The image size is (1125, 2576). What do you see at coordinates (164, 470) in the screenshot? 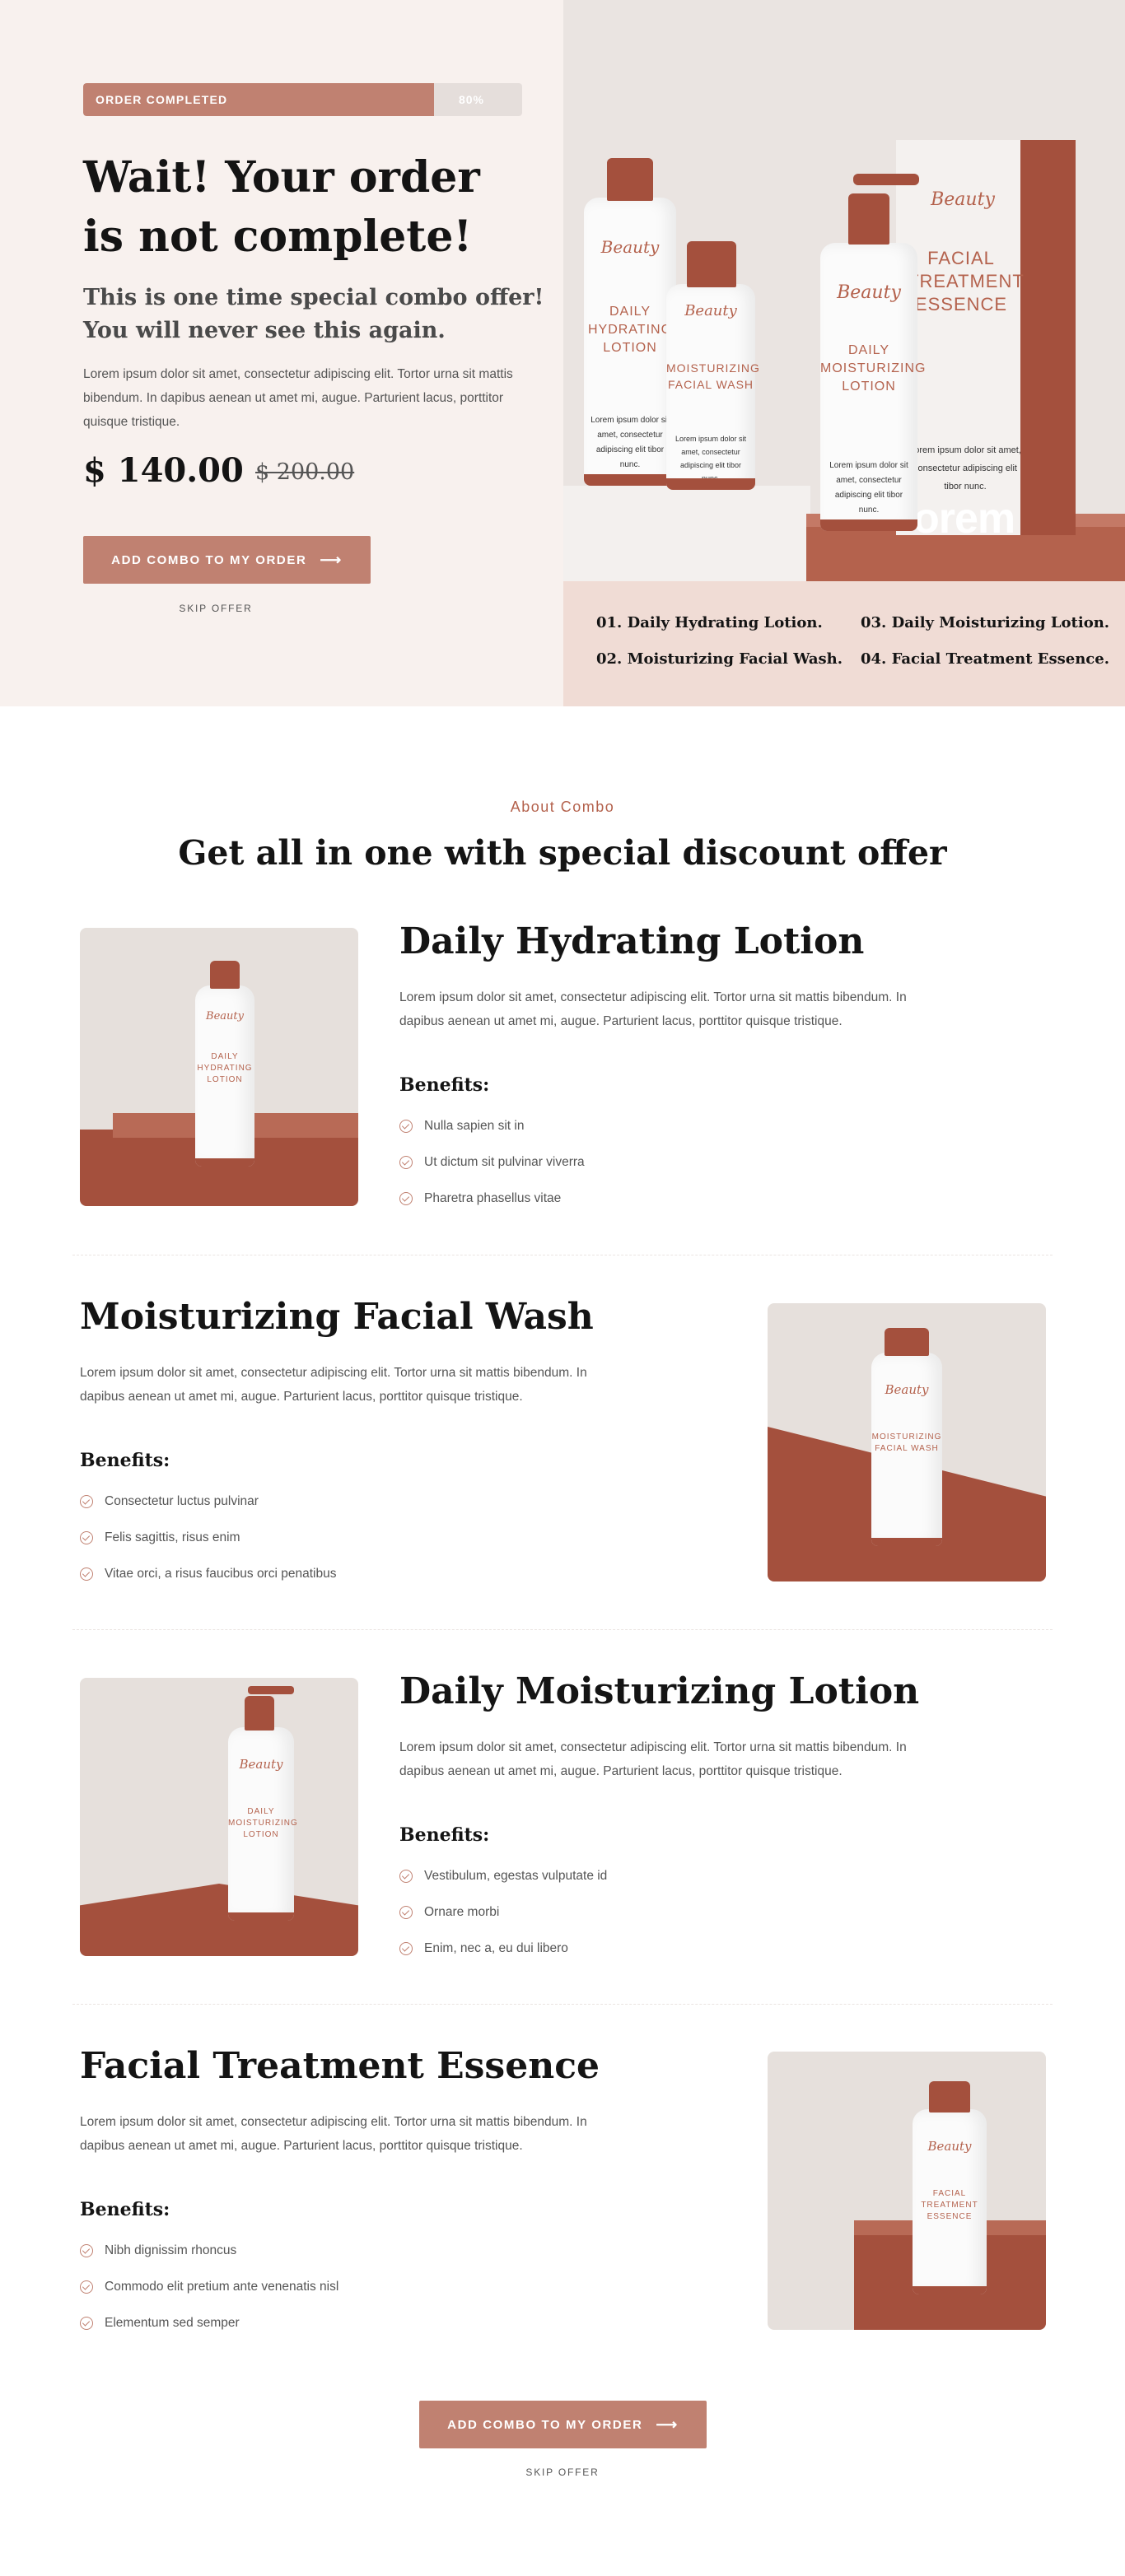
I see `price-current: $ 140.00` at bounding box center [164, 470].